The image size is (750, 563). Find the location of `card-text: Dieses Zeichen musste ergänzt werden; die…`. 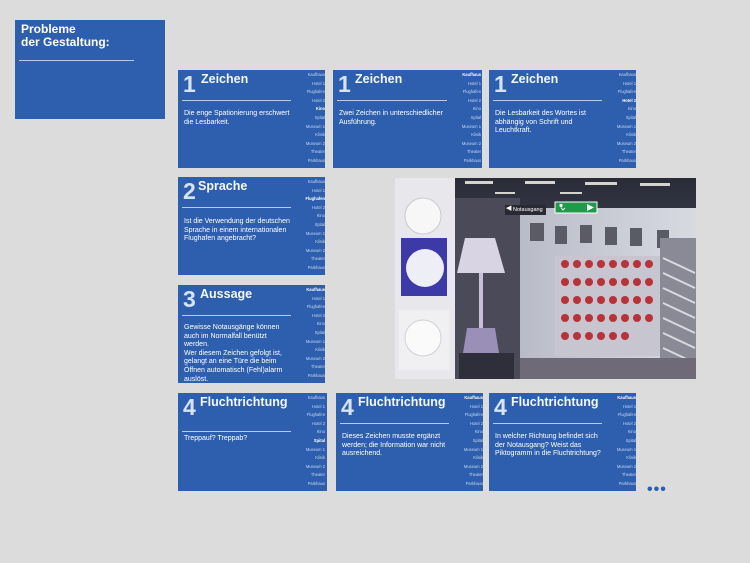

card-text: Dieses Zeichen musste ergänzt werden; die… is located at coordinates (395, 446).